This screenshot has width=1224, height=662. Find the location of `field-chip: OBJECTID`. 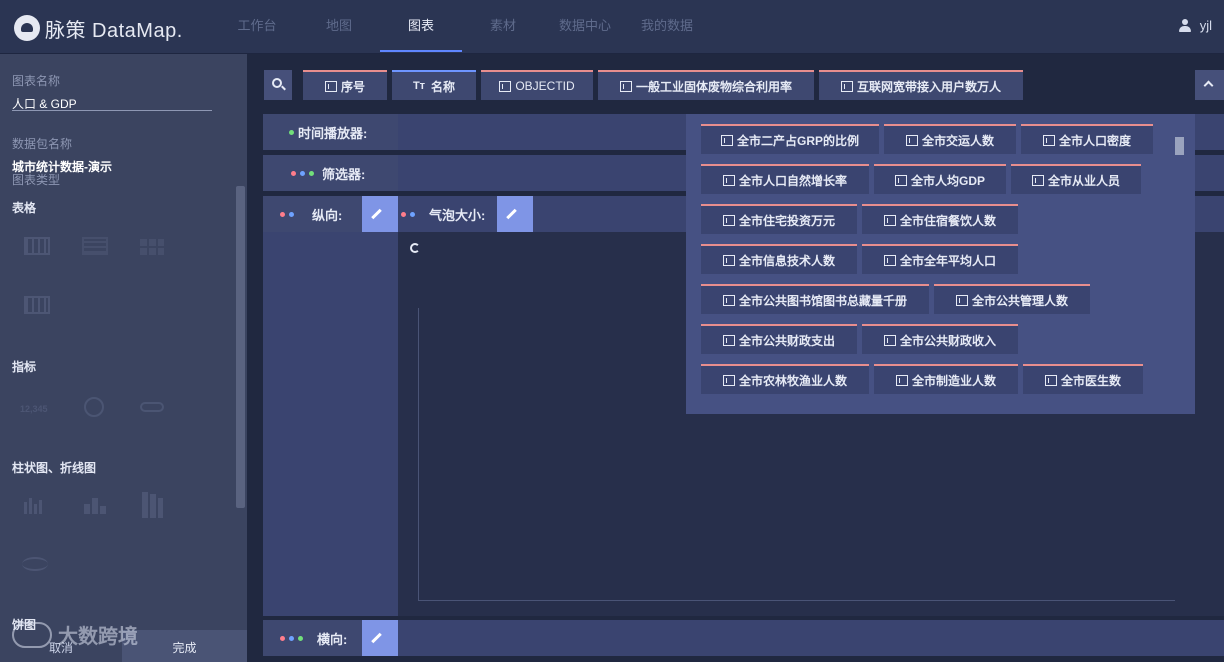

field-chip: OBJECTID is located at coordinates (537, 85).